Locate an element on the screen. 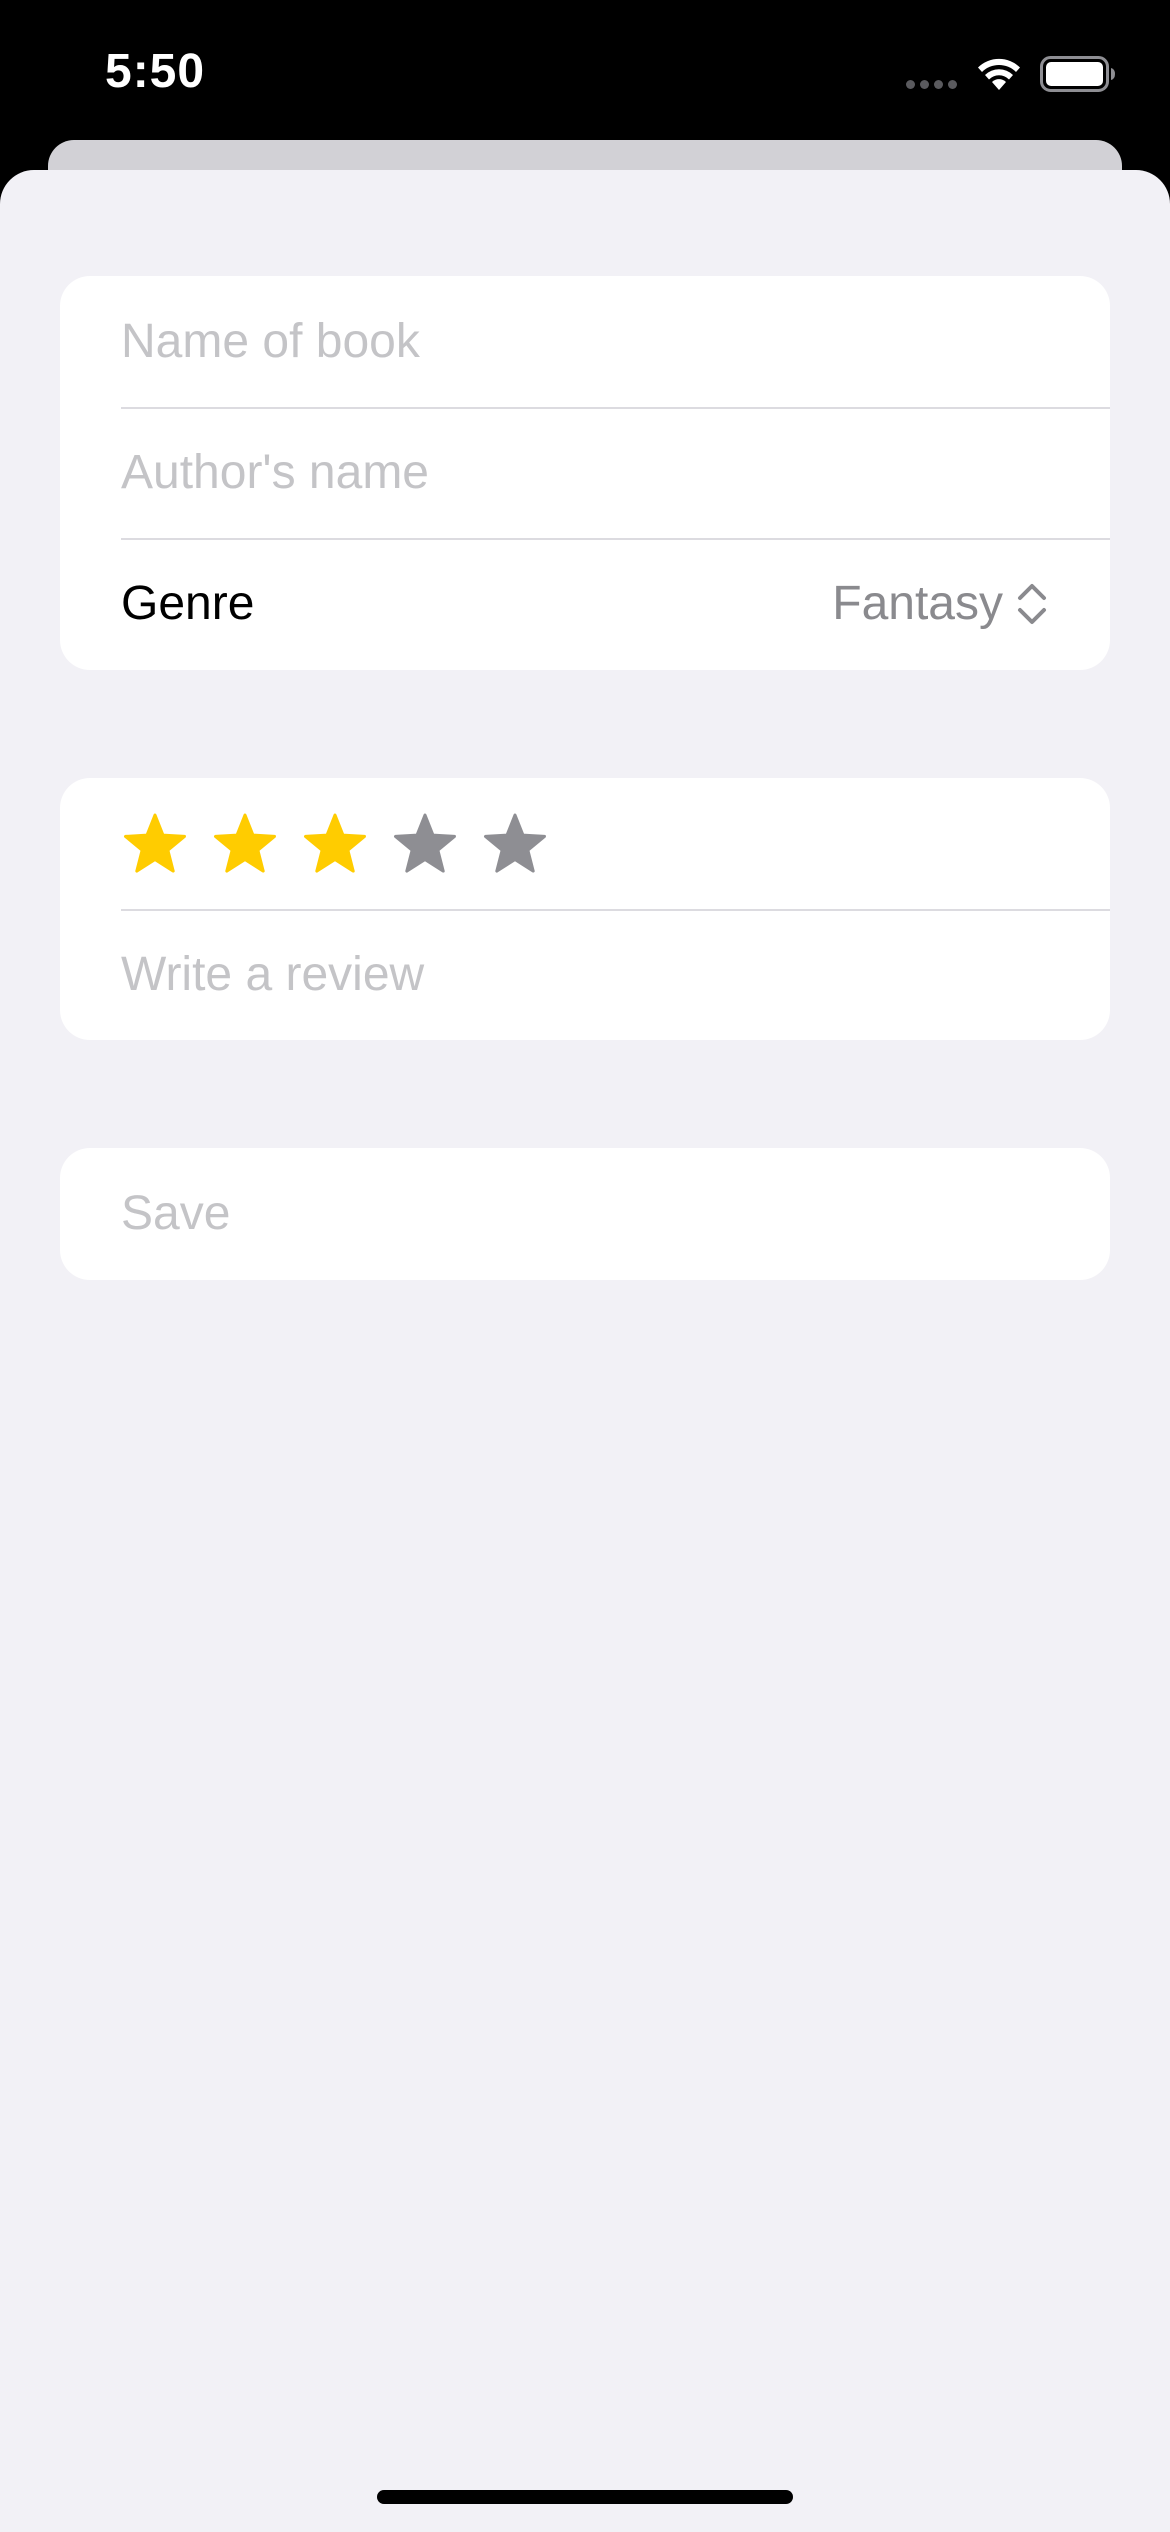 This screenshot has height=2532, width=1170. chevron-up-down-icon is located at coordinates (1032, 603).